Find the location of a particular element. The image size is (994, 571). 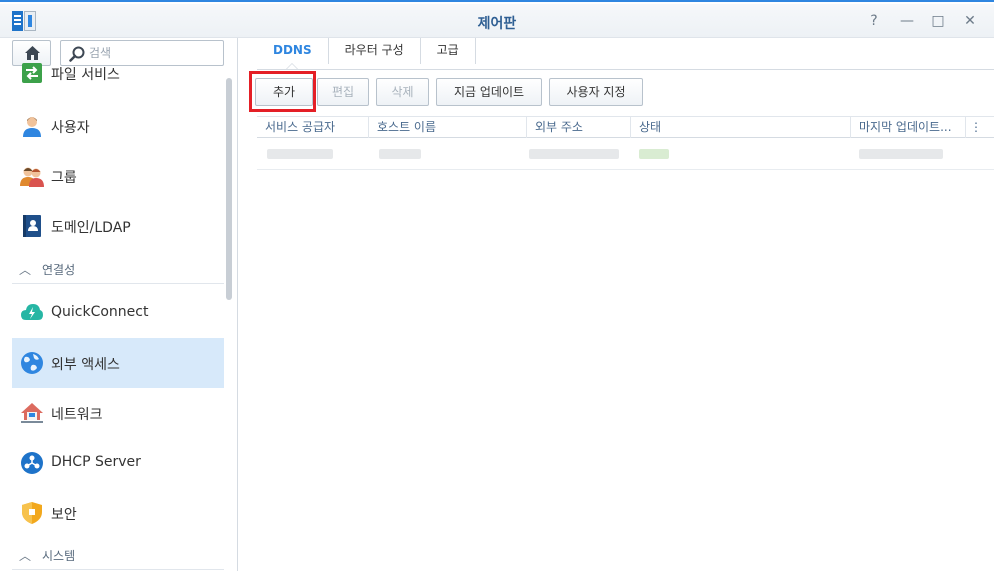

sidebar-item-user: 사용자 is located at coordinates (118, 126).